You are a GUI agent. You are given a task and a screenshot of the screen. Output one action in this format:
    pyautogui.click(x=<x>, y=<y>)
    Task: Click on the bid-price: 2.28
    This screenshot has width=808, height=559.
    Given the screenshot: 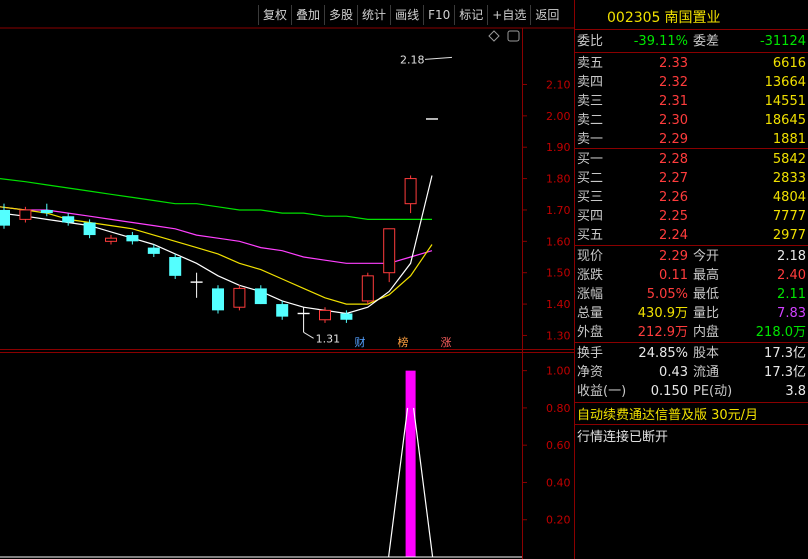 What is the action you would take?
    pyautogui.click(x=673, y=159)
    